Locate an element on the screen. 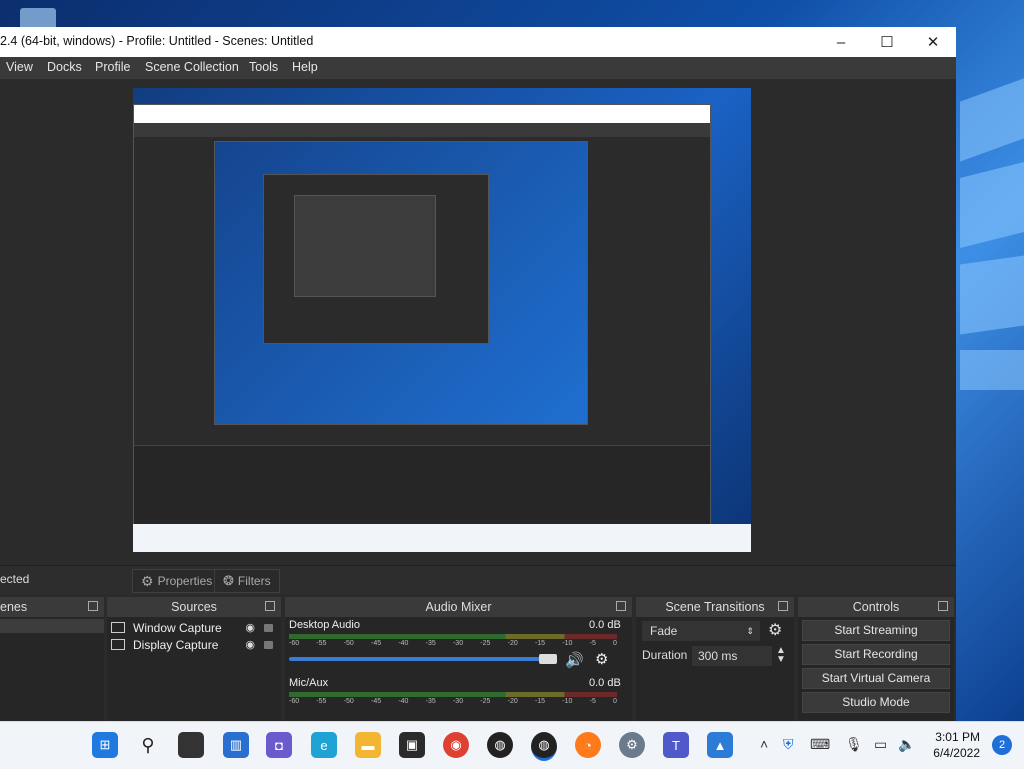  transition-select-row: Fade ⇕ ⚙ is located at coordinates (715, 632).